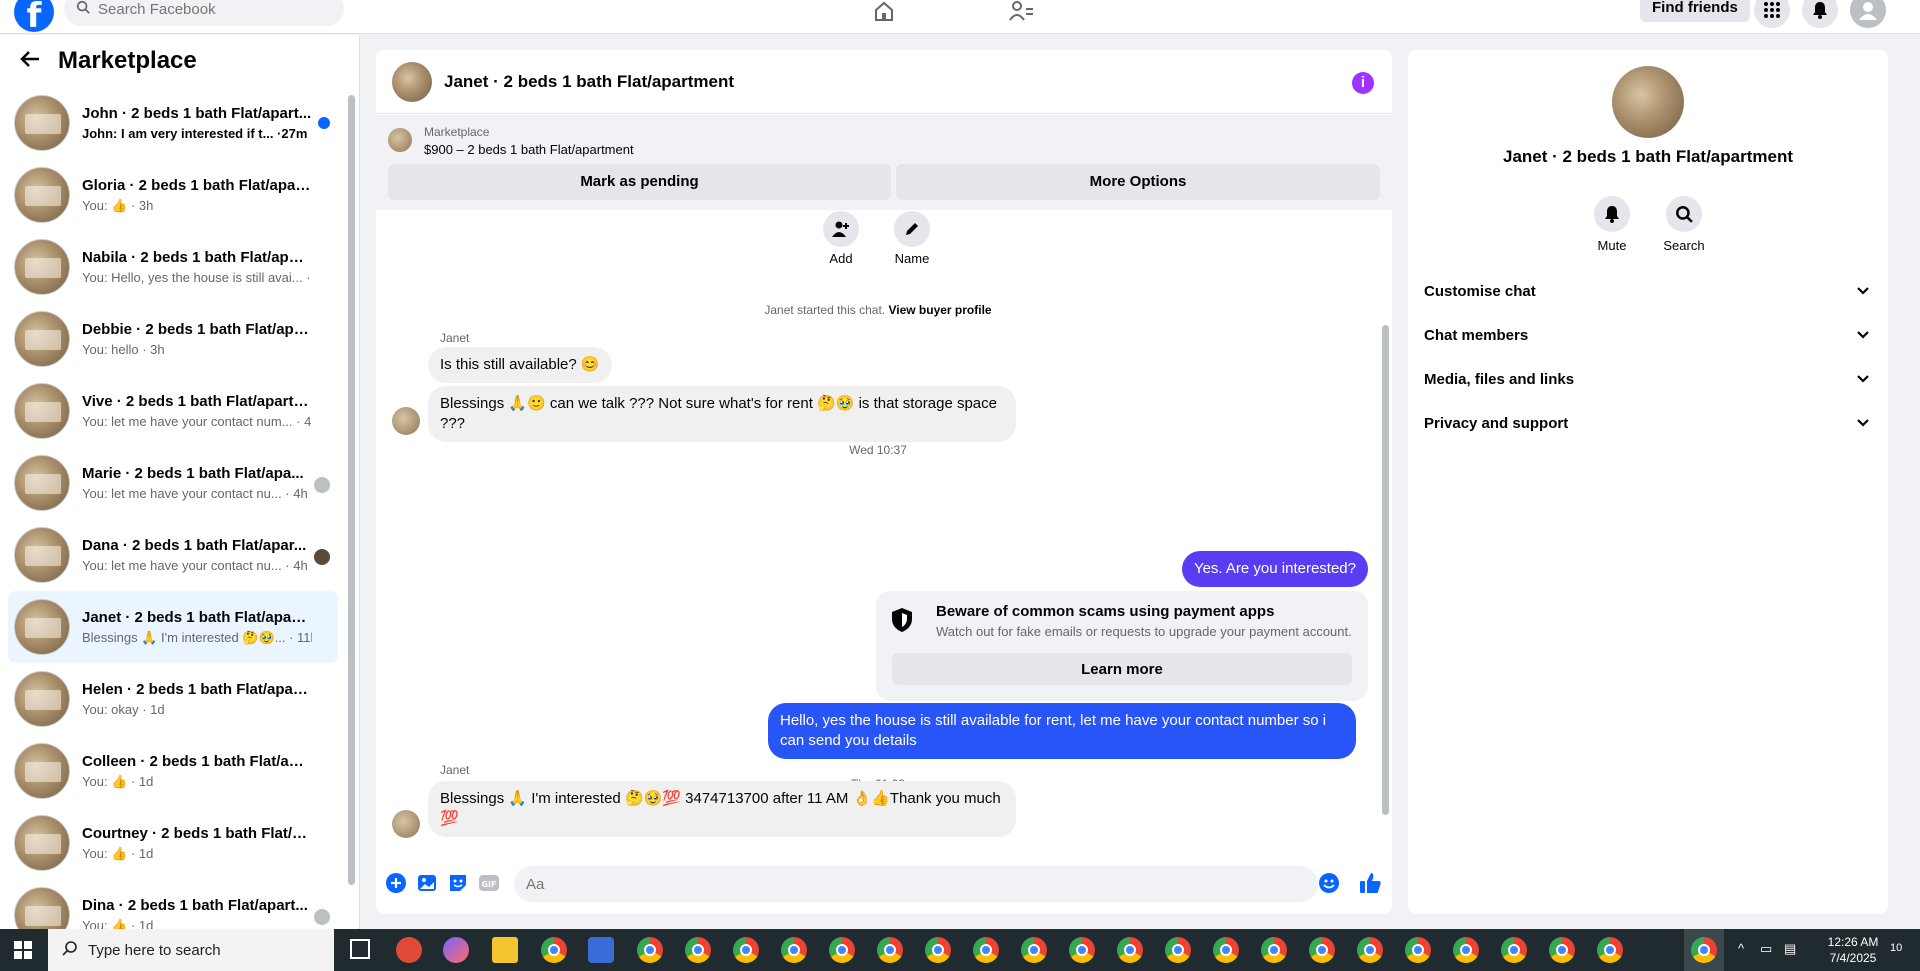 The image size is (1920, 971). I want to click on plus-circle-icon, so click(396, 883).